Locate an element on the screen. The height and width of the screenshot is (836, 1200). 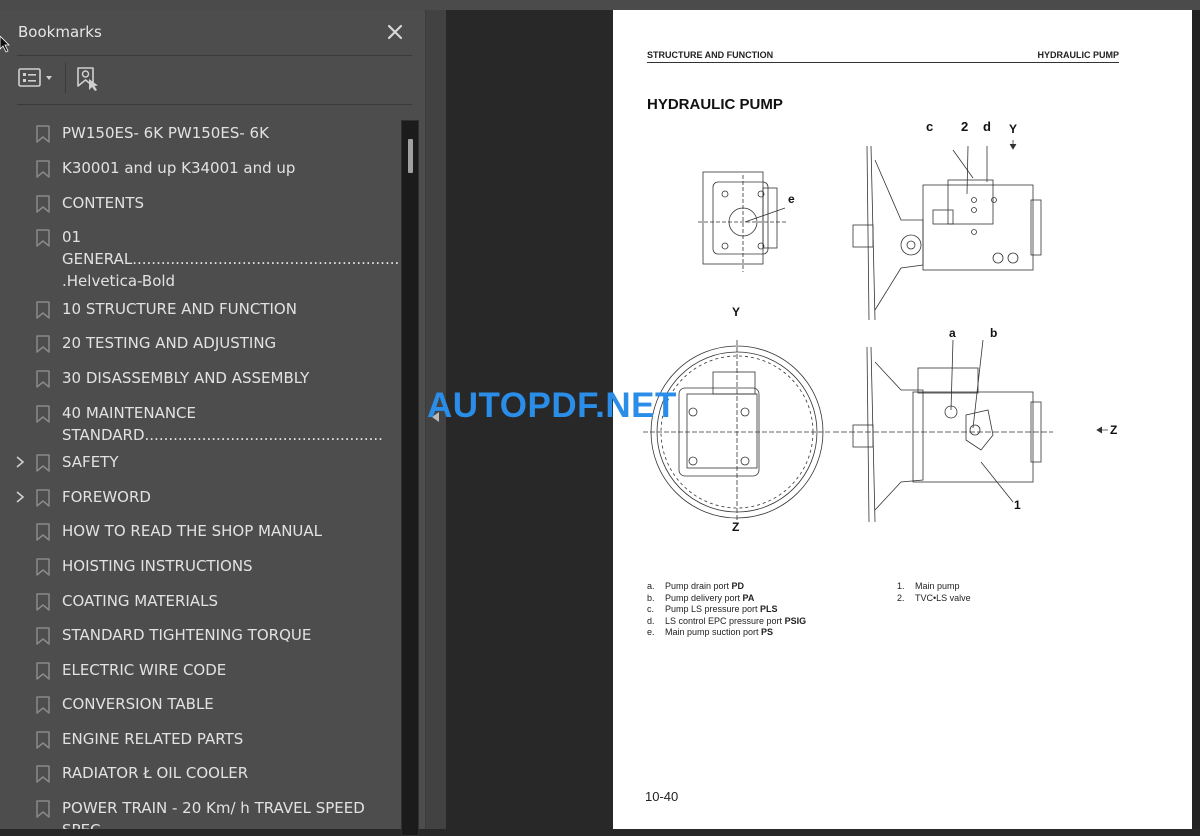
pump-view-z is located at coordinates (737, 431).